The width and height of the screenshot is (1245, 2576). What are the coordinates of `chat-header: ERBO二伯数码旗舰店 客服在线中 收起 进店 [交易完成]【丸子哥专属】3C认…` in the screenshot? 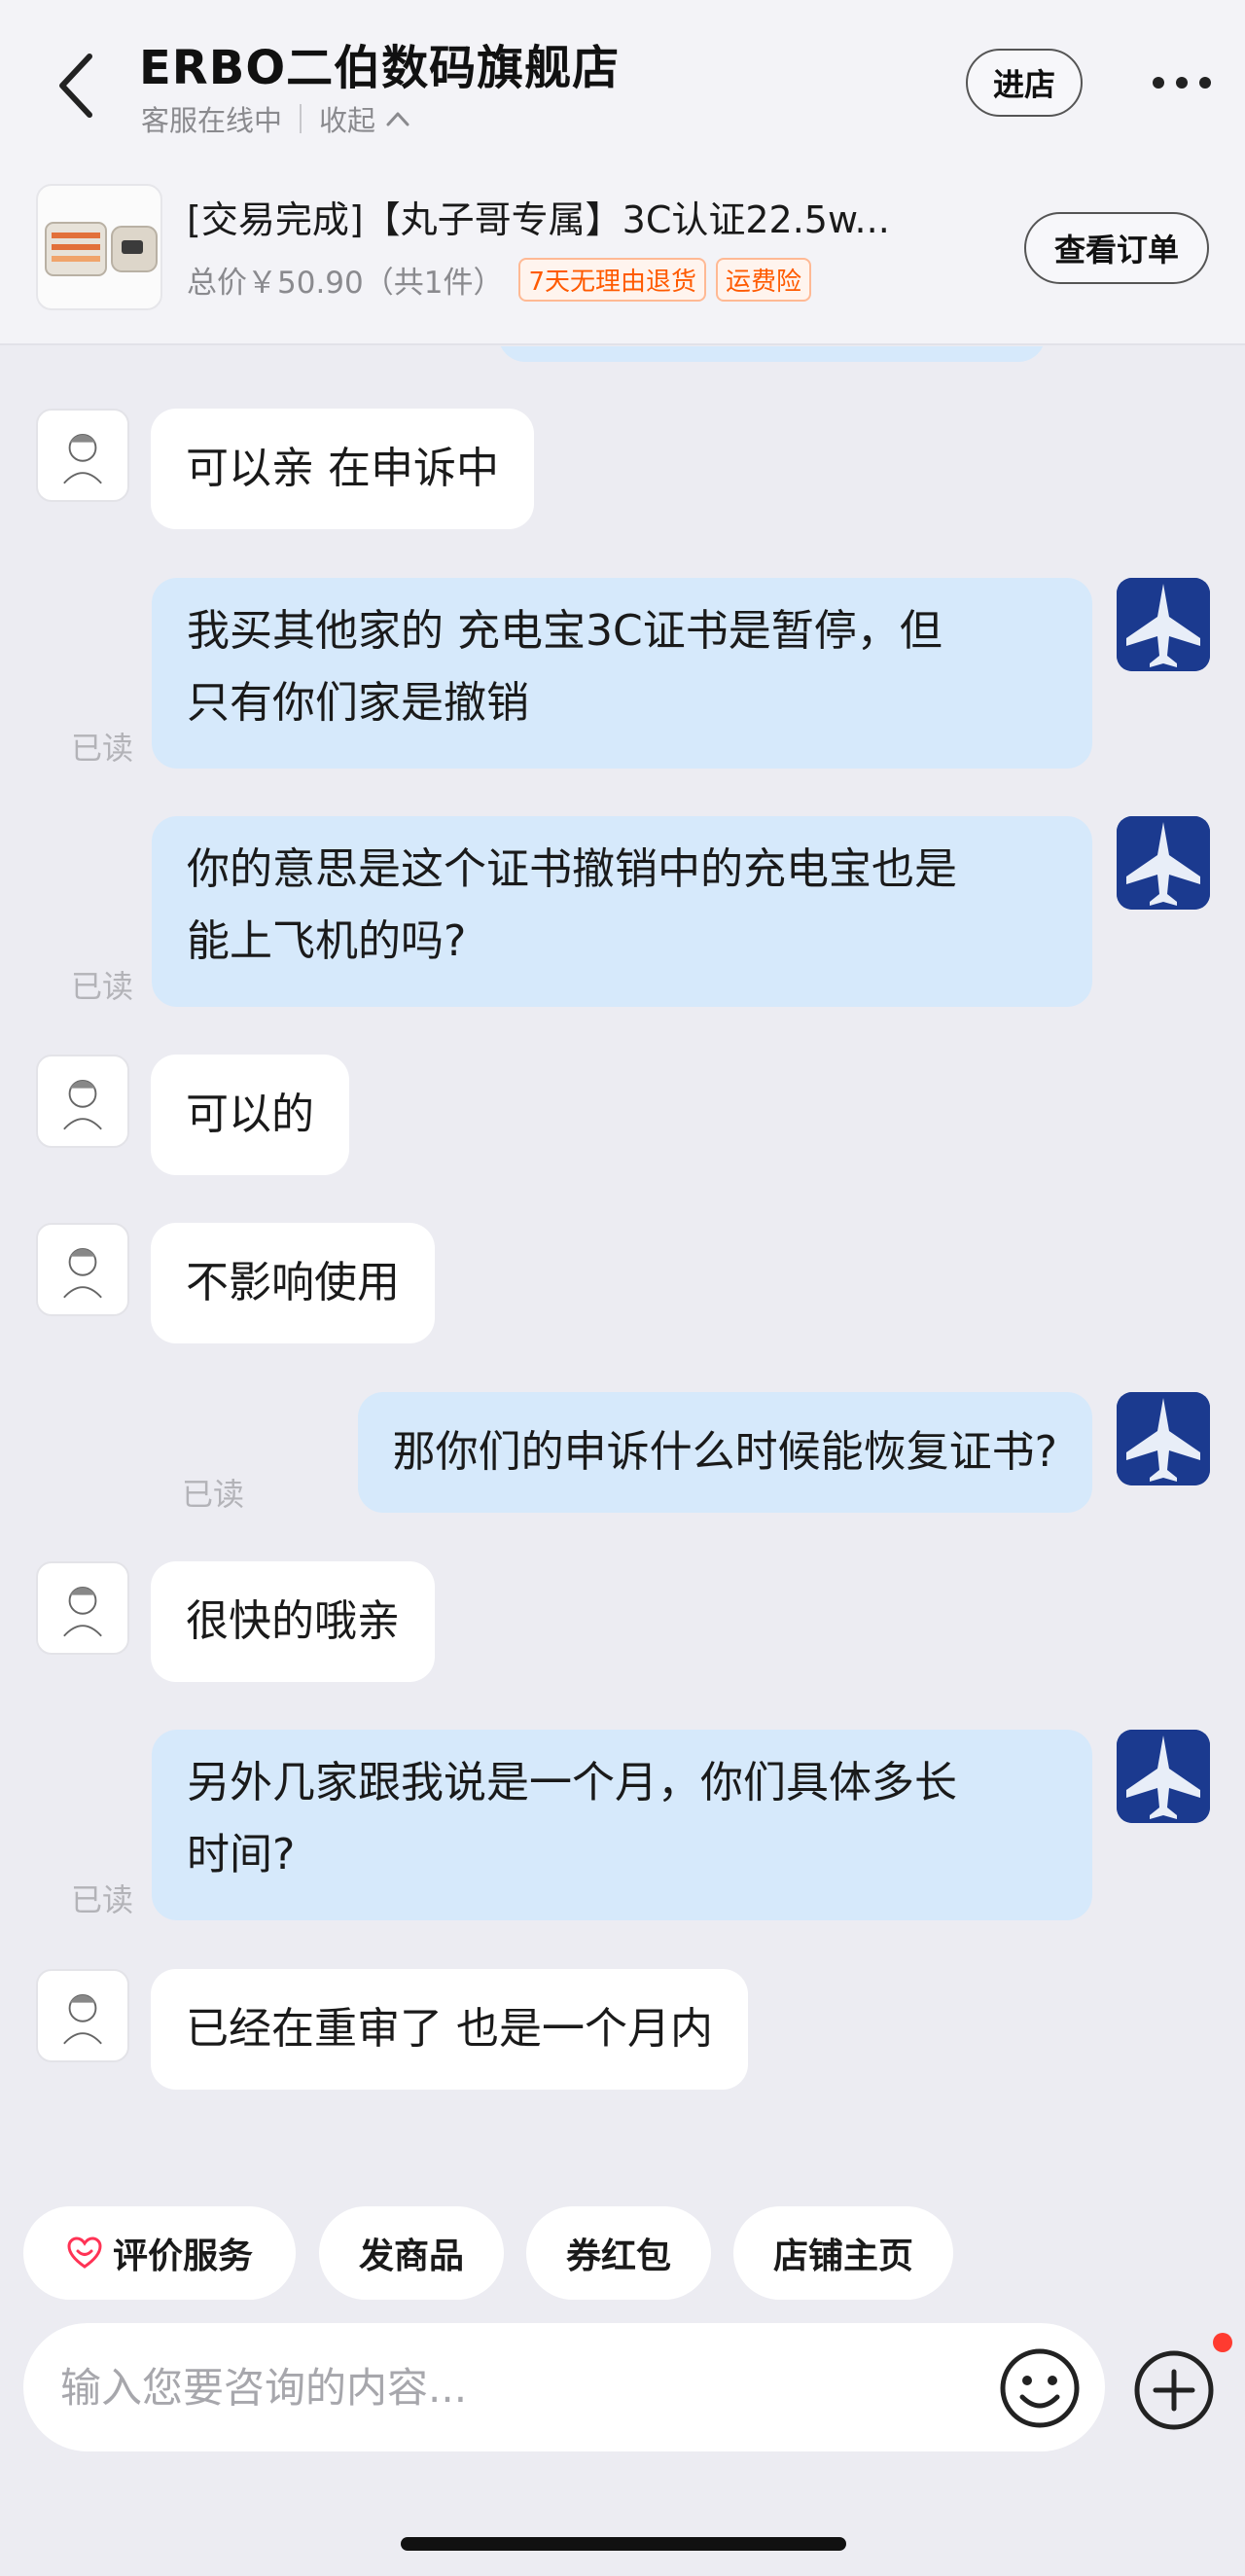 It's located at (622, 172).